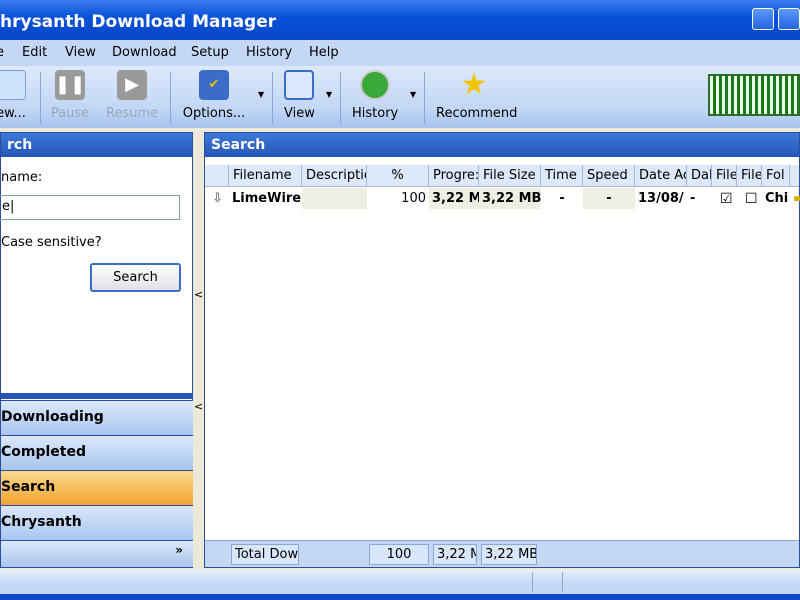 Image resolution: width=800 pixels, height=600 pixels. I want to click on history-dropdown-icon: ▼, so click(413, 94).